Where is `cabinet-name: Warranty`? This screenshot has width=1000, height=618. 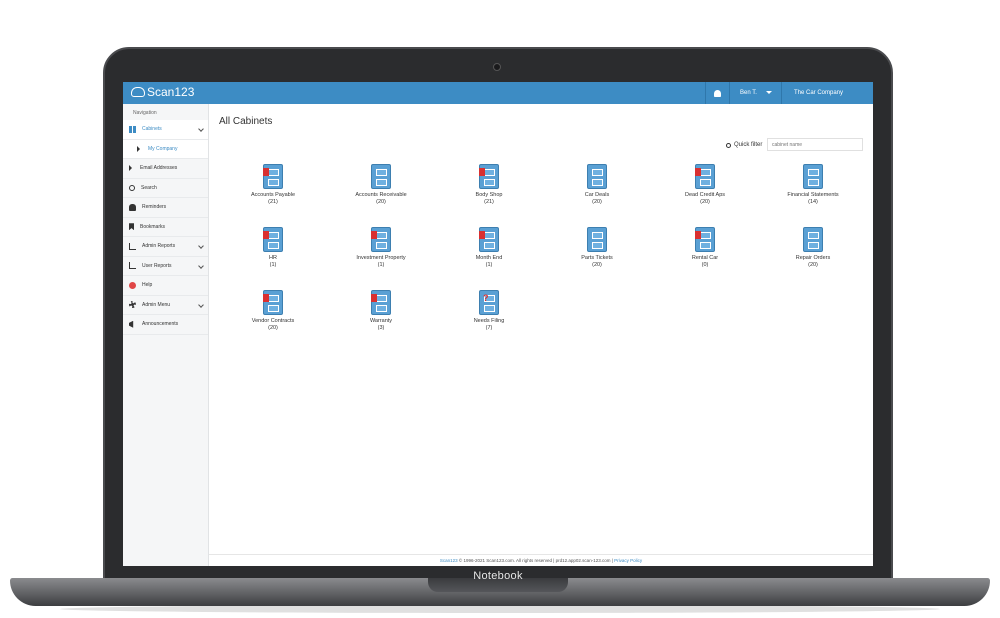 cabinet-name: Warranty is located at coordinates (381, 321).